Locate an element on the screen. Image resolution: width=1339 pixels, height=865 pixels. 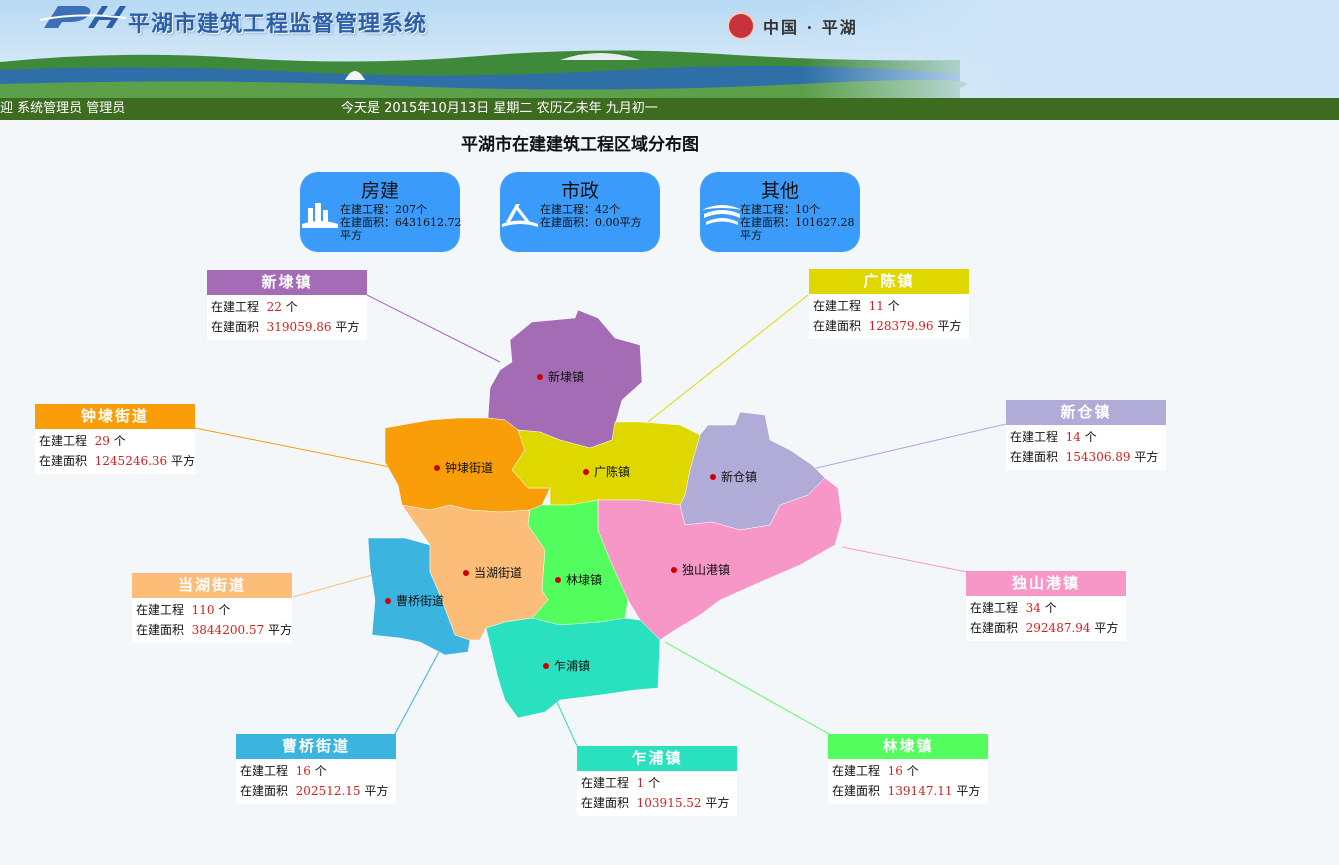
info-area: 在建面积 139147.11 平方 is located at coordinates (906, 791).